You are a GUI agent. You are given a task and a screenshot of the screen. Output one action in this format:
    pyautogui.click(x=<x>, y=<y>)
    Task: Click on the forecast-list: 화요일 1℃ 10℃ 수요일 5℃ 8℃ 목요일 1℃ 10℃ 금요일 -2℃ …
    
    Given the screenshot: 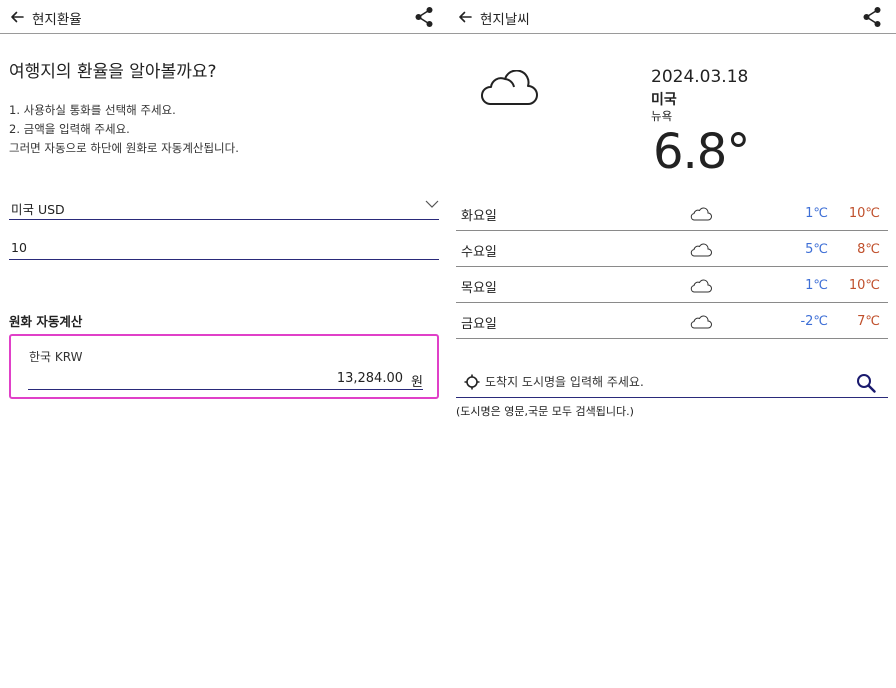 What is the action you would take?
    pyautogui.click(x=672, y=267)
    